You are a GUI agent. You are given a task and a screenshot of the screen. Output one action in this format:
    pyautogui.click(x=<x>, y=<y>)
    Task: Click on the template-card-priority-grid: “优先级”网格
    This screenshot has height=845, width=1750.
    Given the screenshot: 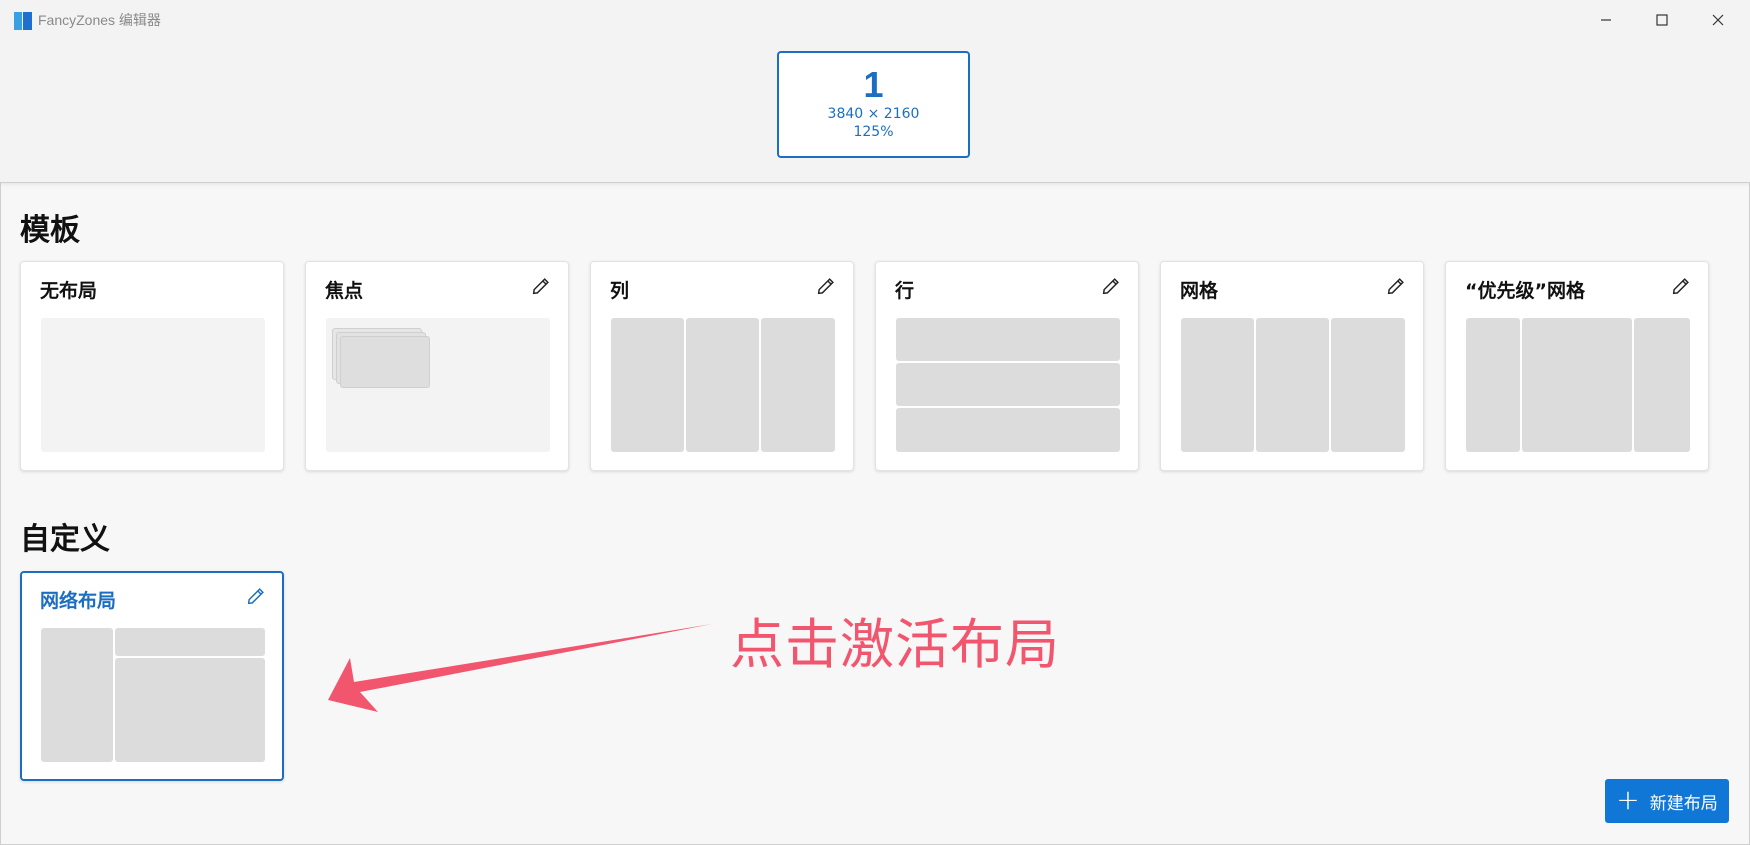 What is the action you would take?
    pyautogui.click(x=1577, y=366)
    